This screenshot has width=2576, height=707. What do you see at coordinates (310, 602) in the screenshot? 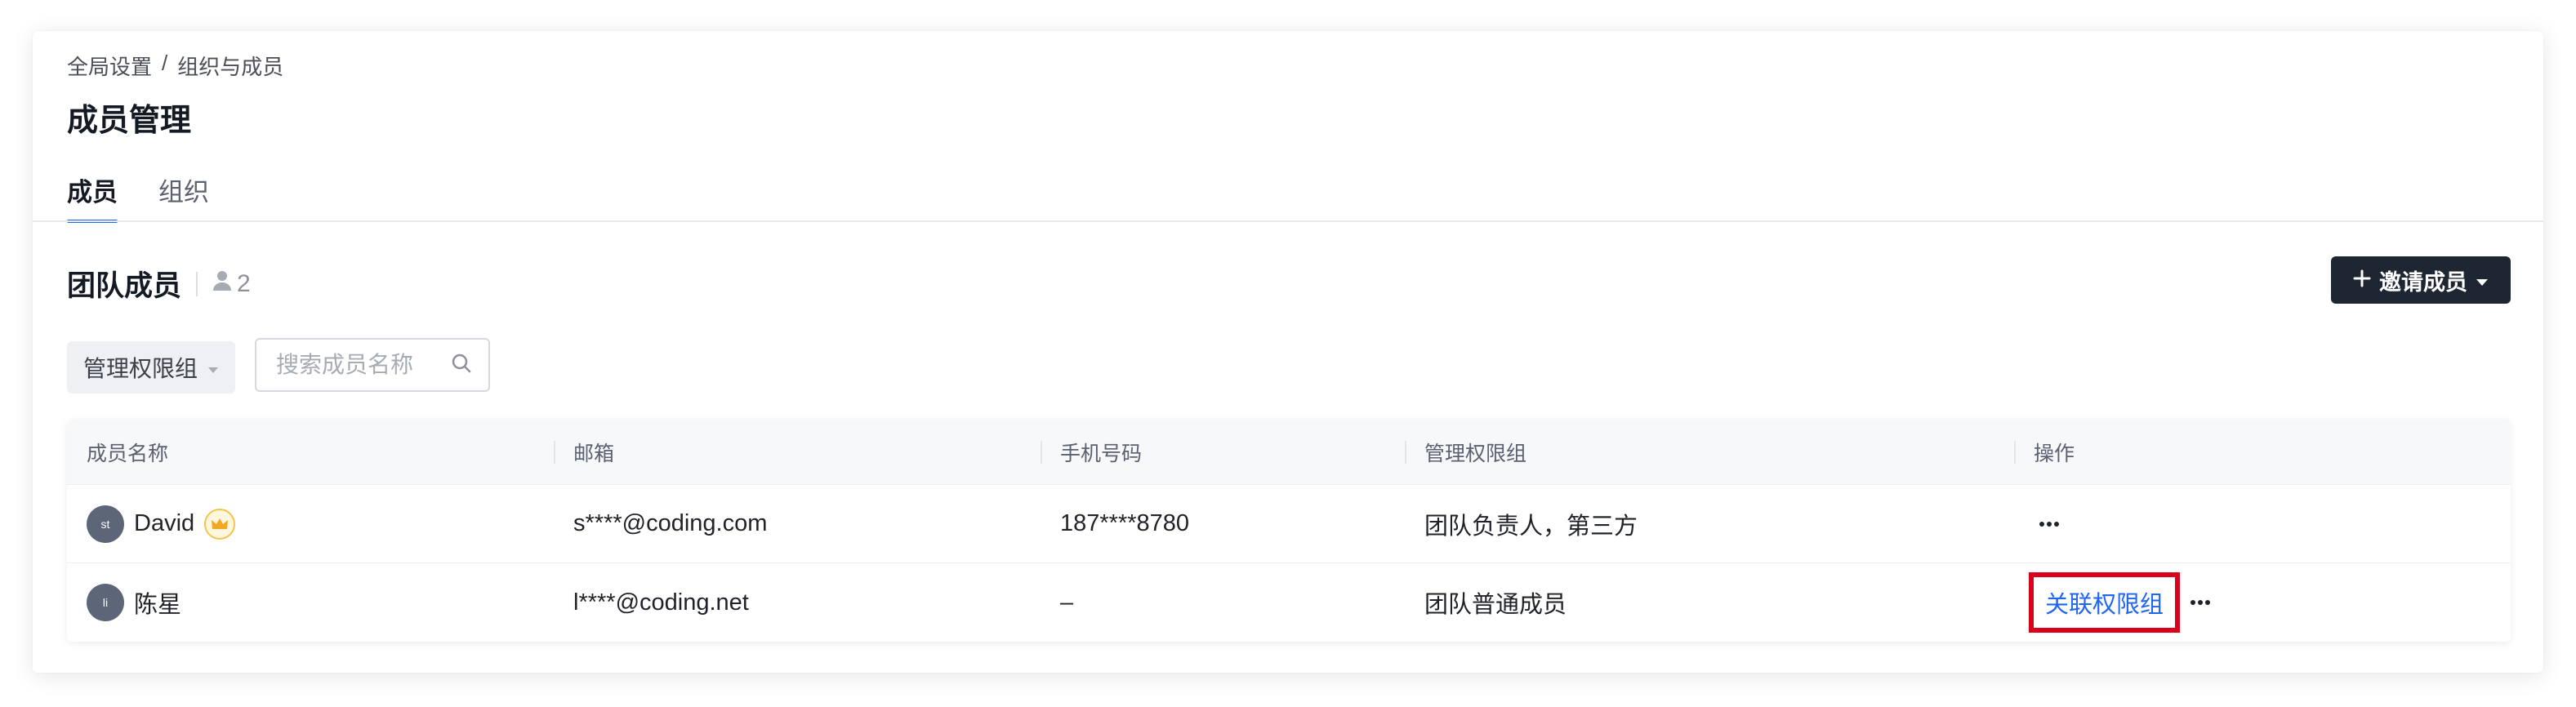
I see `member-name-cell: li 陈星` at bounding box center [310, 602].